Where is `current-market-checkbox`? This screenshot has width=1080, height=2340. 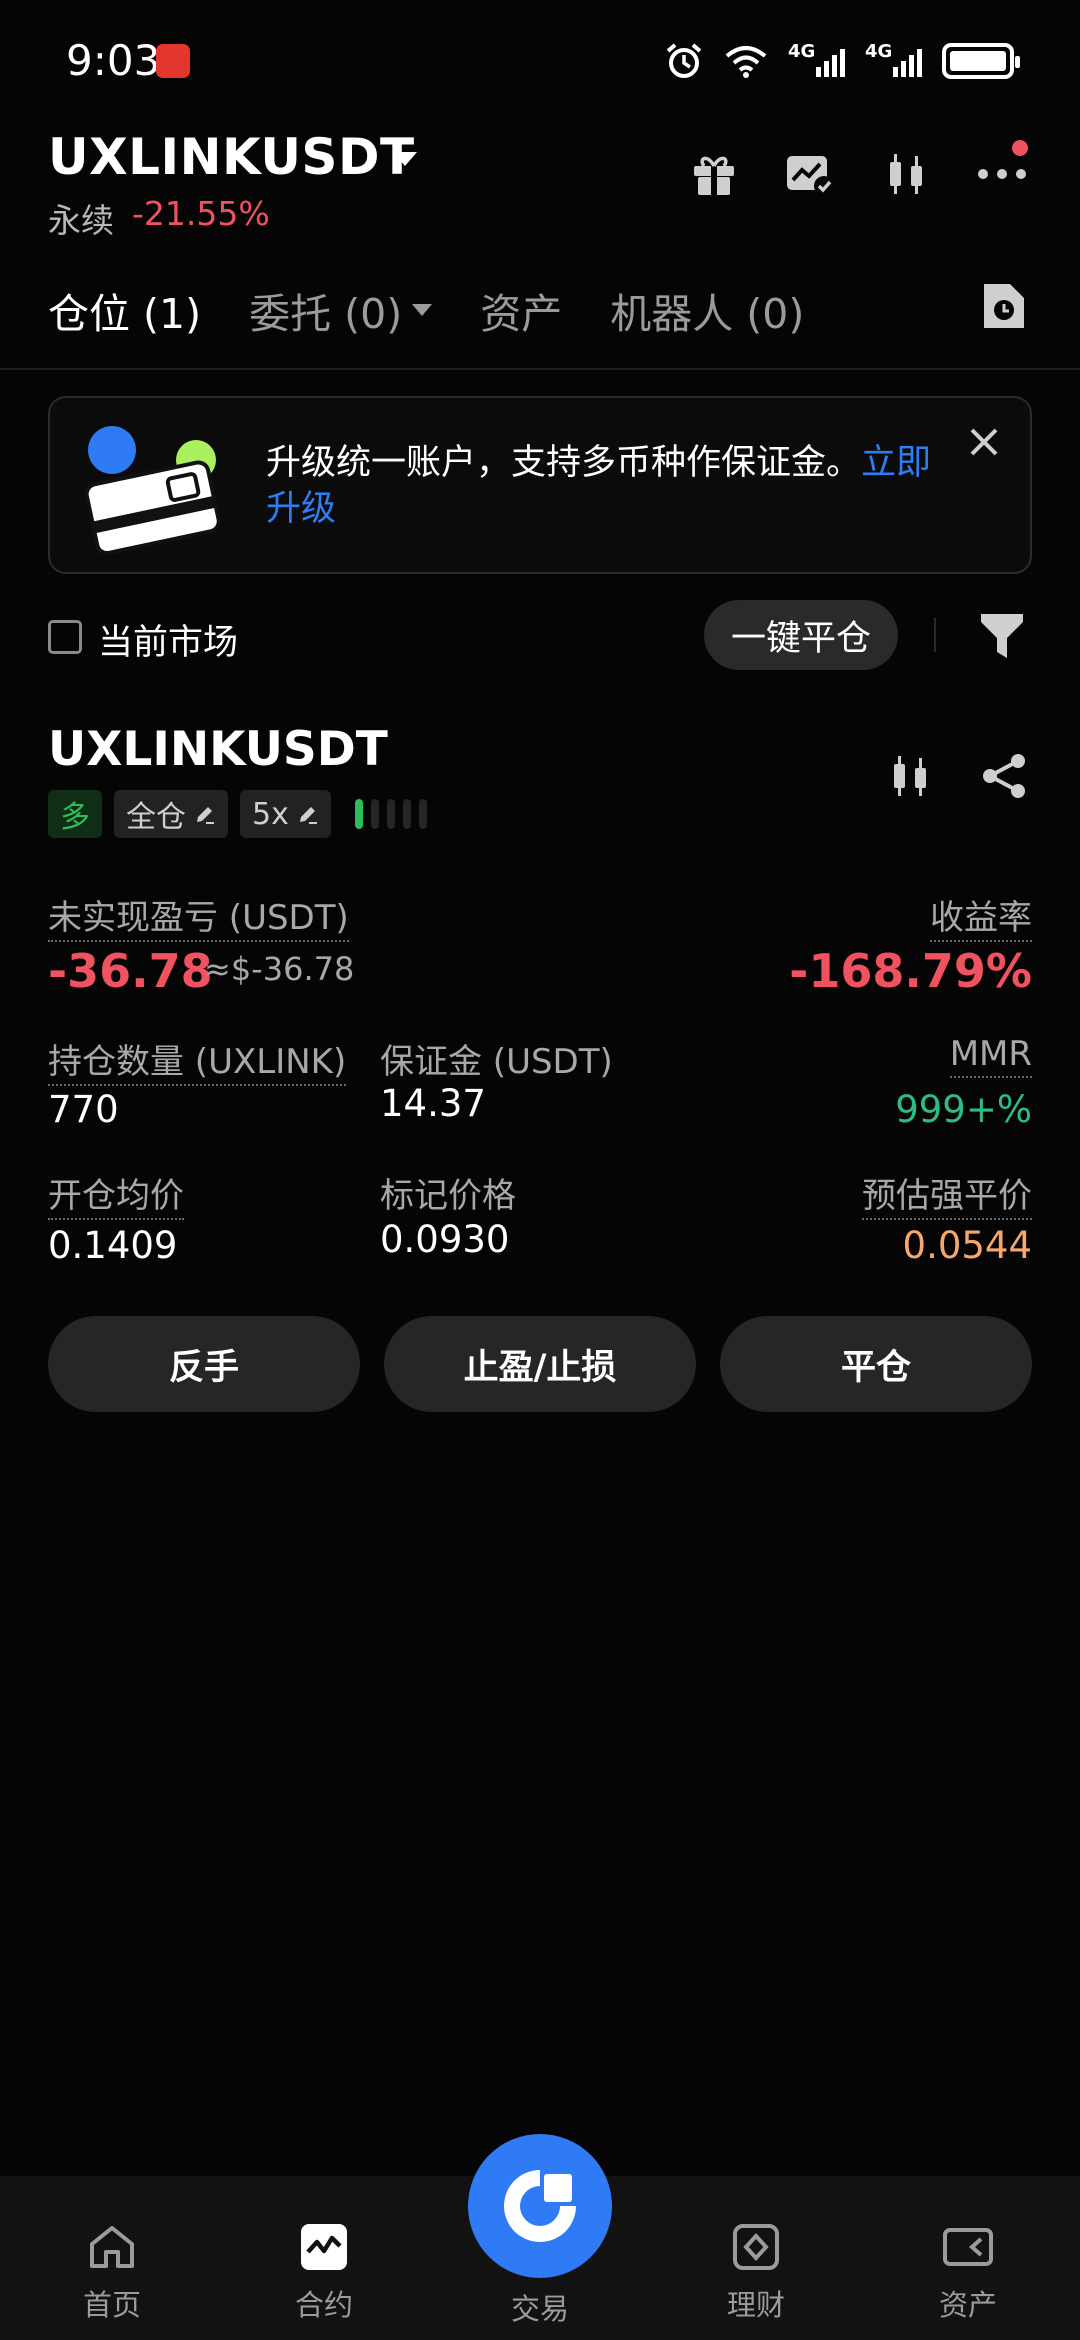
current-market-checkbox is located at coordinates (65, 637).